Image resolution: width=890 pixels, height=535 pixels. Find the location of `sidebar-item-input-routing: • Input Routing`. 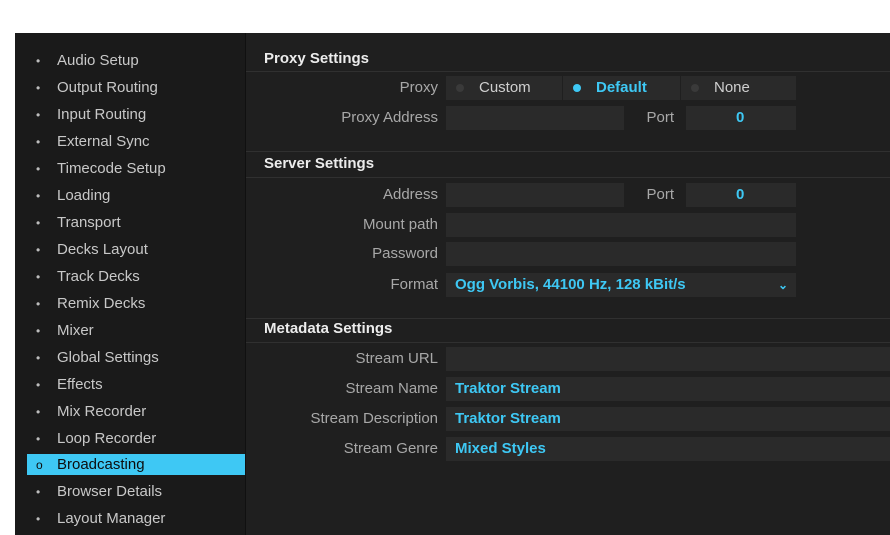

sidebar-item-input-routing: • Input Routing is located at coordinates (136, 114).